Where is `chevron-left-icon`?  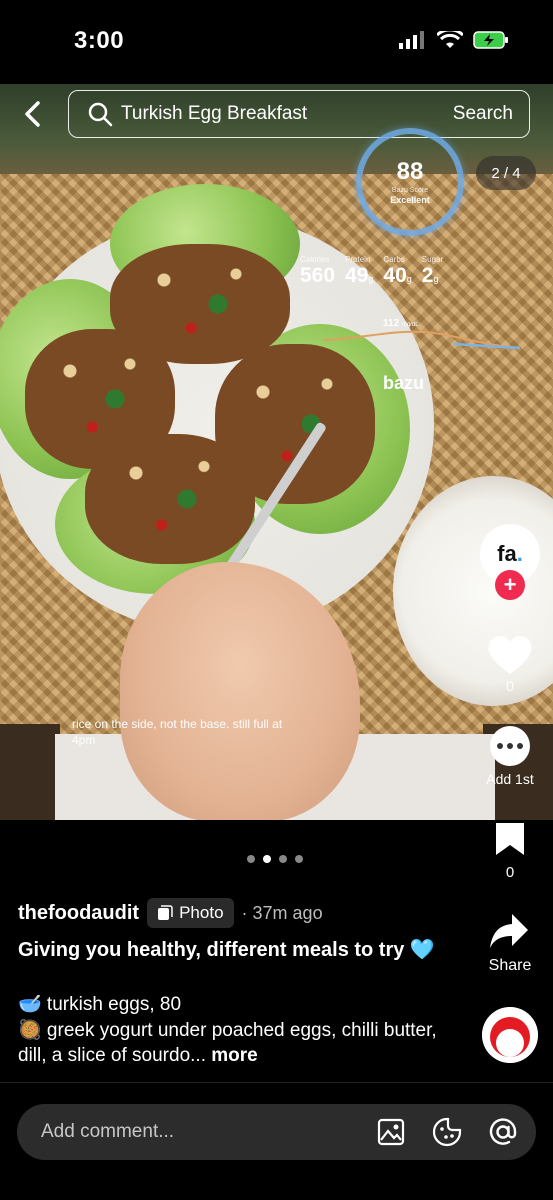 chevron-left-icon is located at coordinates (32, 114).